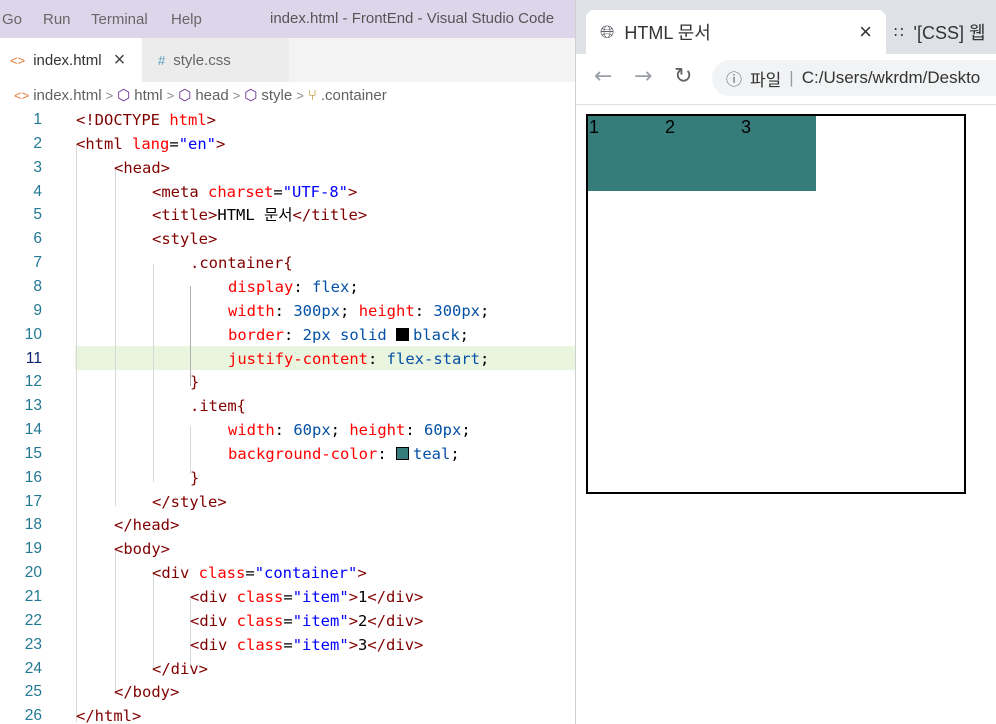  I want to click on line-number: 23, so click(33, 644).